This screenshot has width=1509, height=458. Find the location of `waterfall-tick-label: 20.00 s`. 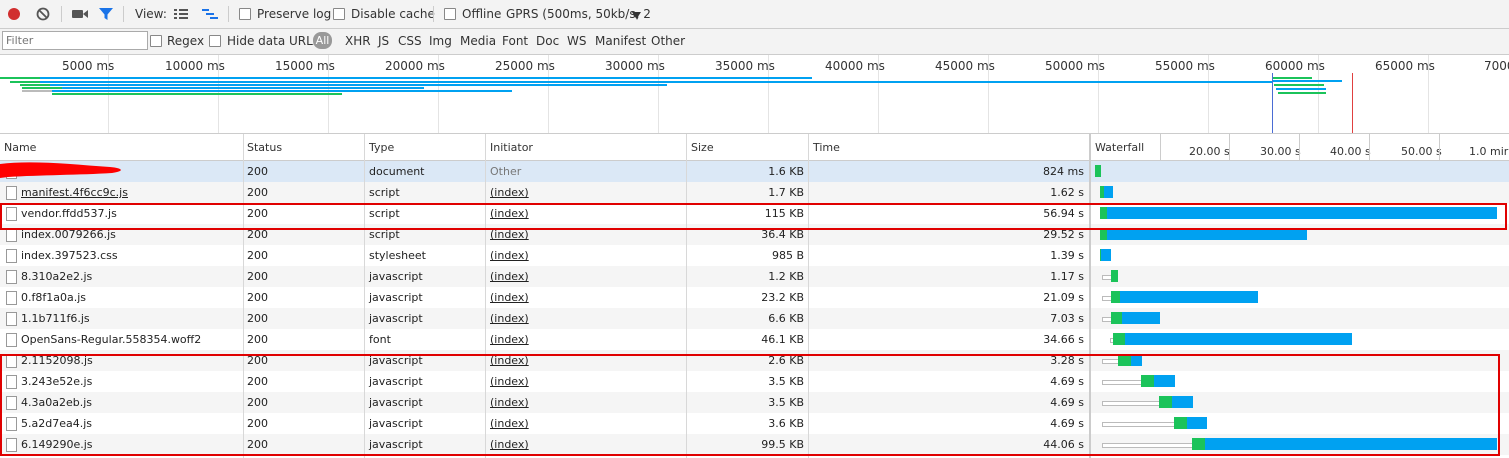

waterfall-tick-label: 20.00 s is located at coordinates (1209, 151).